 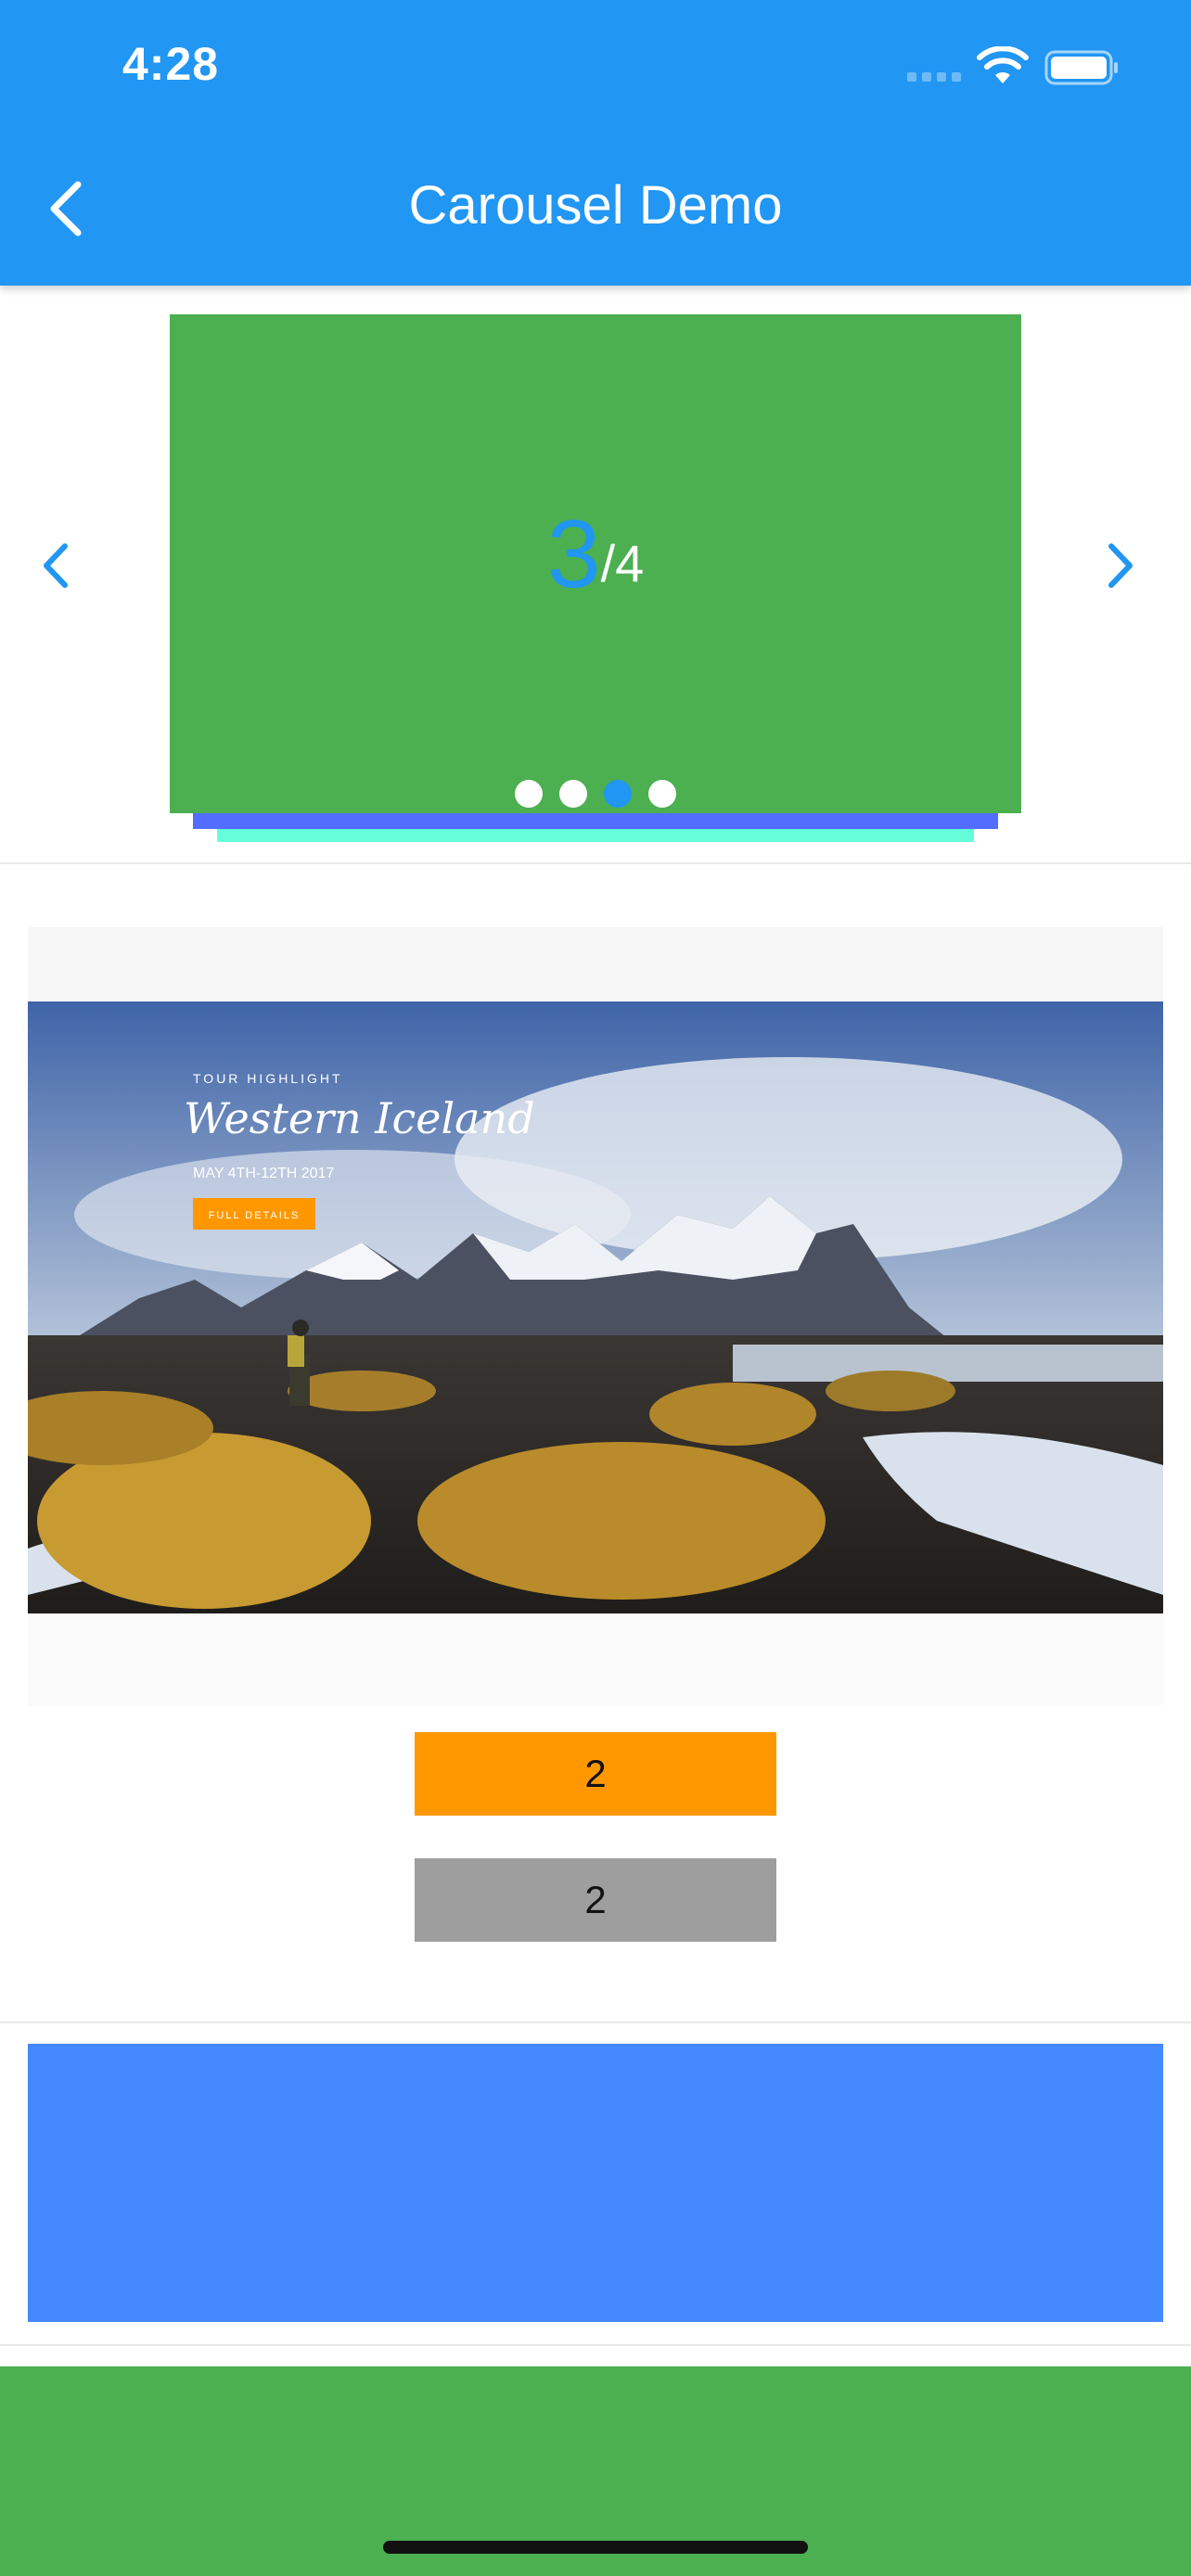 I want to click on chevron-left-icon, so click(x=56, y=565).